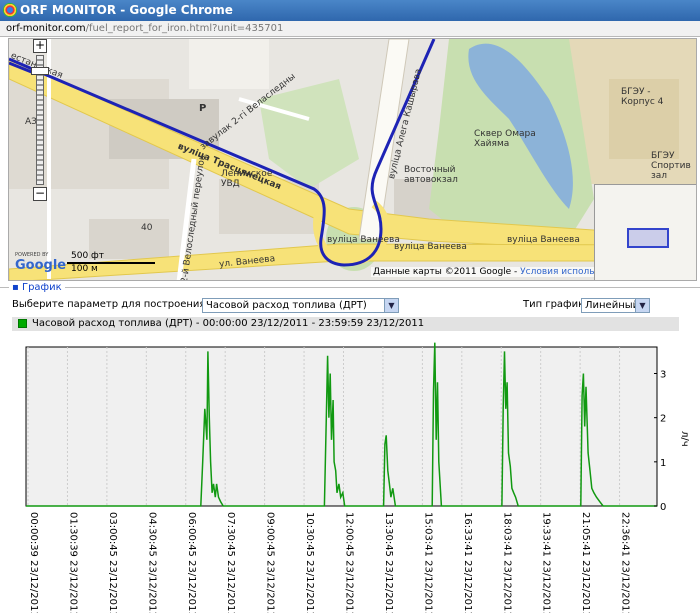 The height and width of the screenshot is (613, 700). I want to click on param-select-value: Часовой расход топлива (ДРТ), so click(286, 305).